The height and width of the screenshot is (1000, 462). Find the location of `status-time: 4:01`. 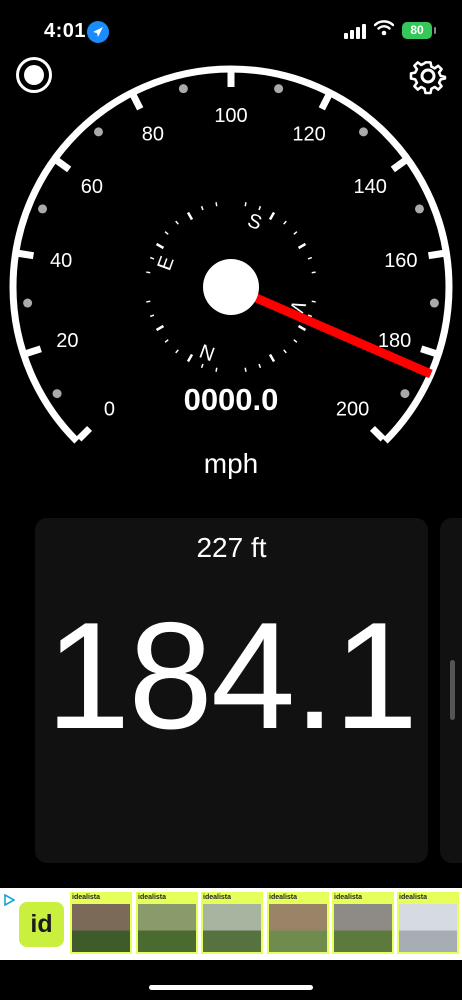

status-time: 4:01 is located at coordinates (65, 31).